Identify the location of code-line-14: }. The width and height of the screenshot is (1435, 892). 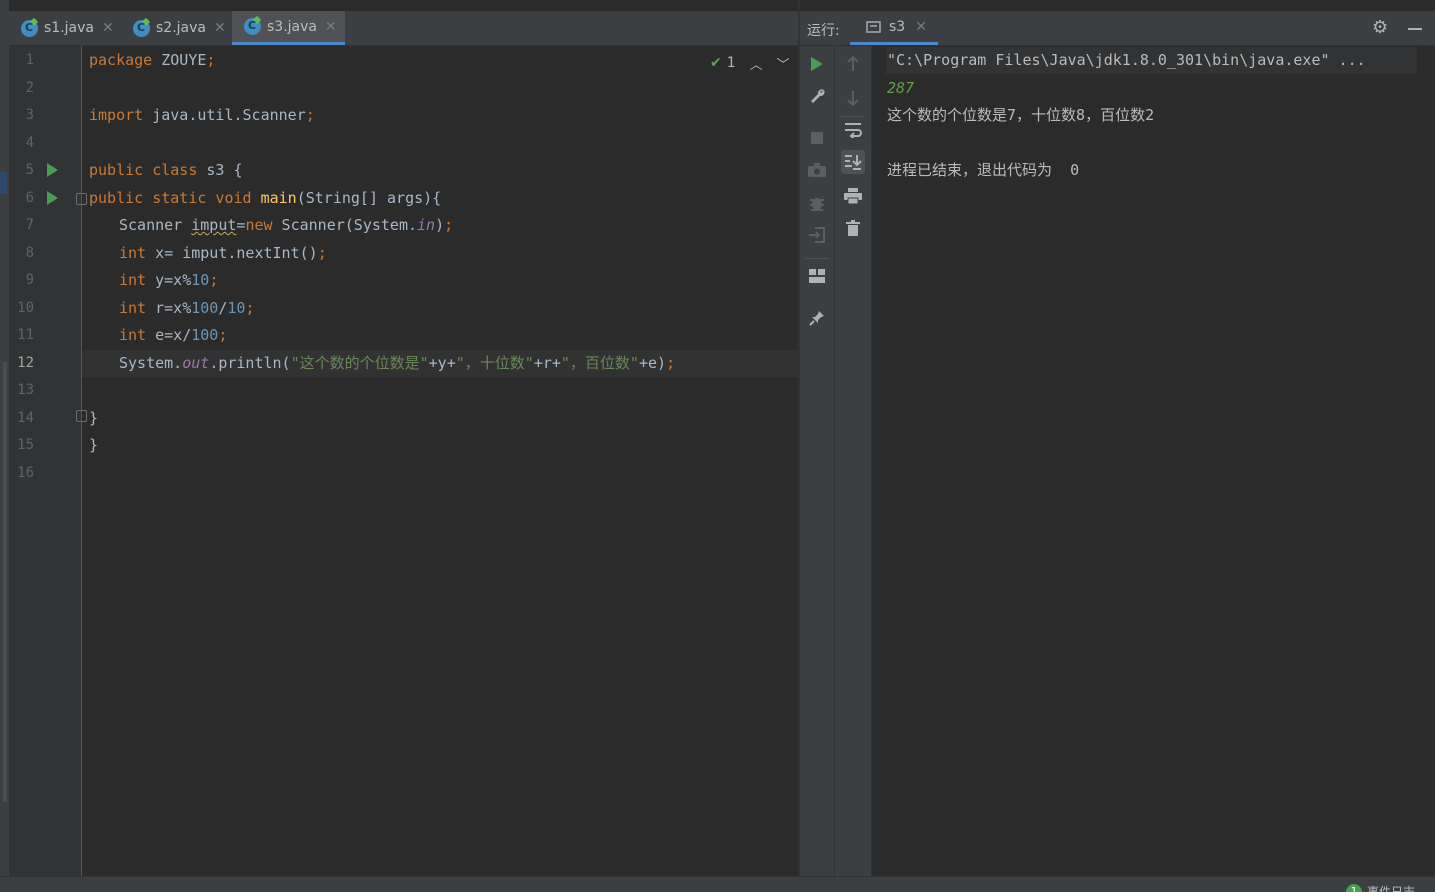
(94, 418).